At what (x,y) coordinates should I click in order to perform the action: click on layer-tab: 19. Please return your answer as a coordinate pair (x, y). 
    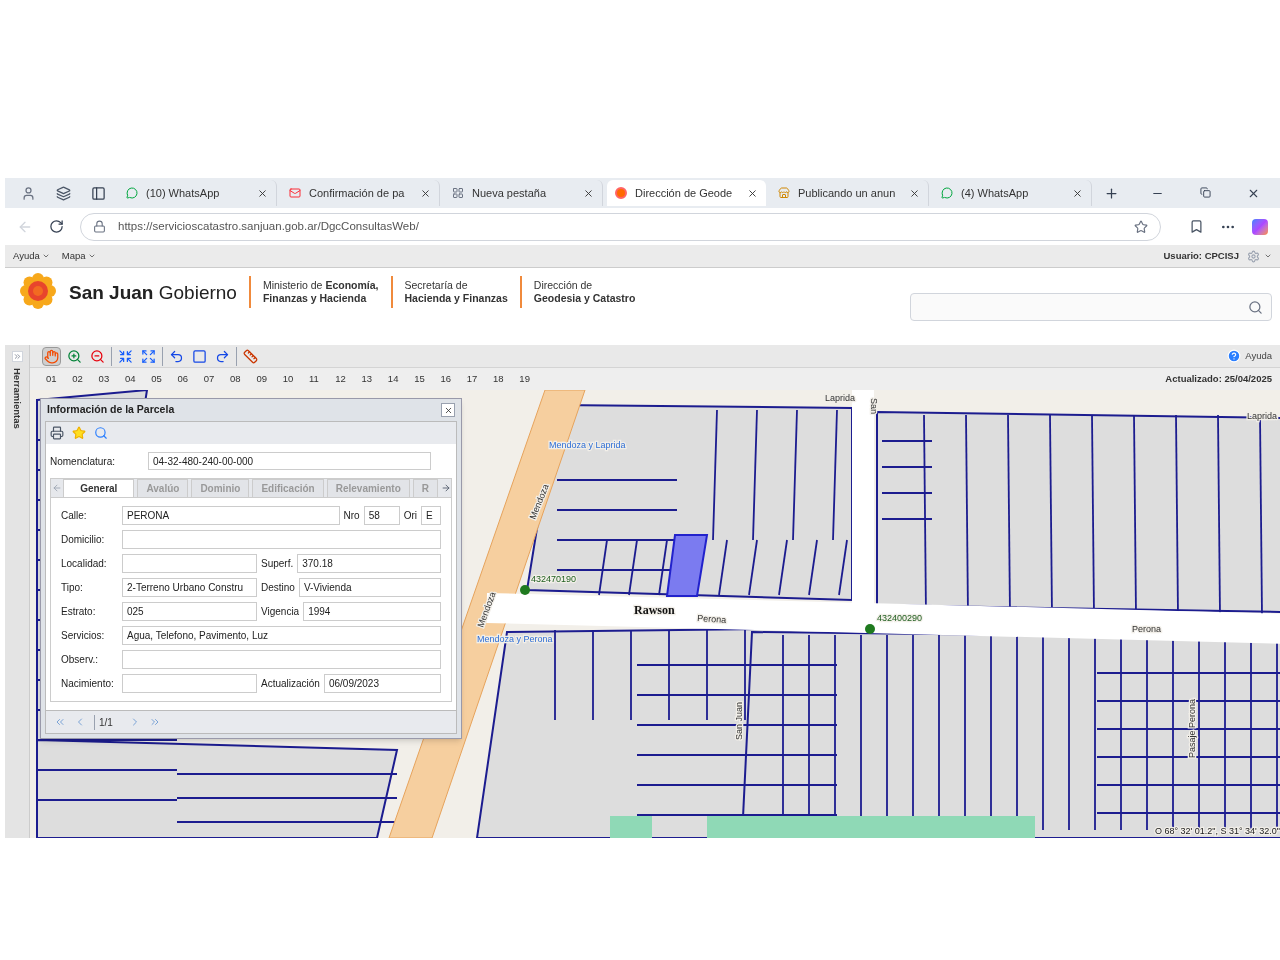
    Looking at the image, I should click on (532, 379).